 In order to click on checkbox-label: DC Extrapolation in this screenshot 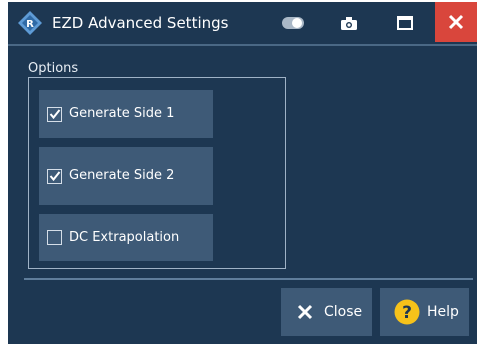, I will do `click(124, 237)`.